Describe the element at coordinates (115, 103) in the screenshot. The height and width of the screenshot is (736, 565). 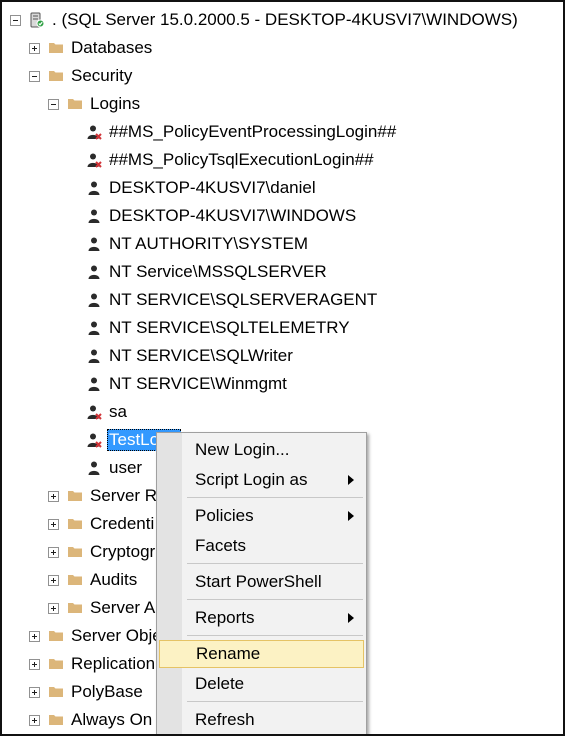
I see `logins-label: Logins` at that location.